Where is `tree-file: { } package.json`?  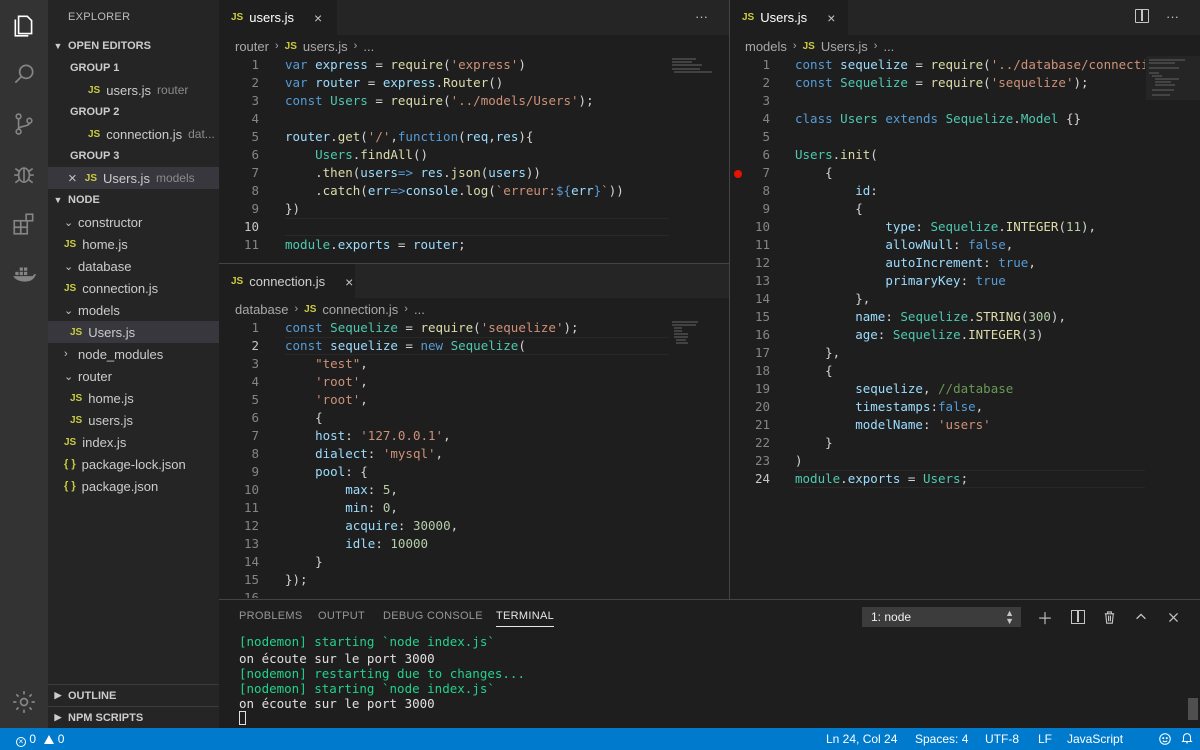
tree-file: { } package.json is located at coordinates (133, 486).